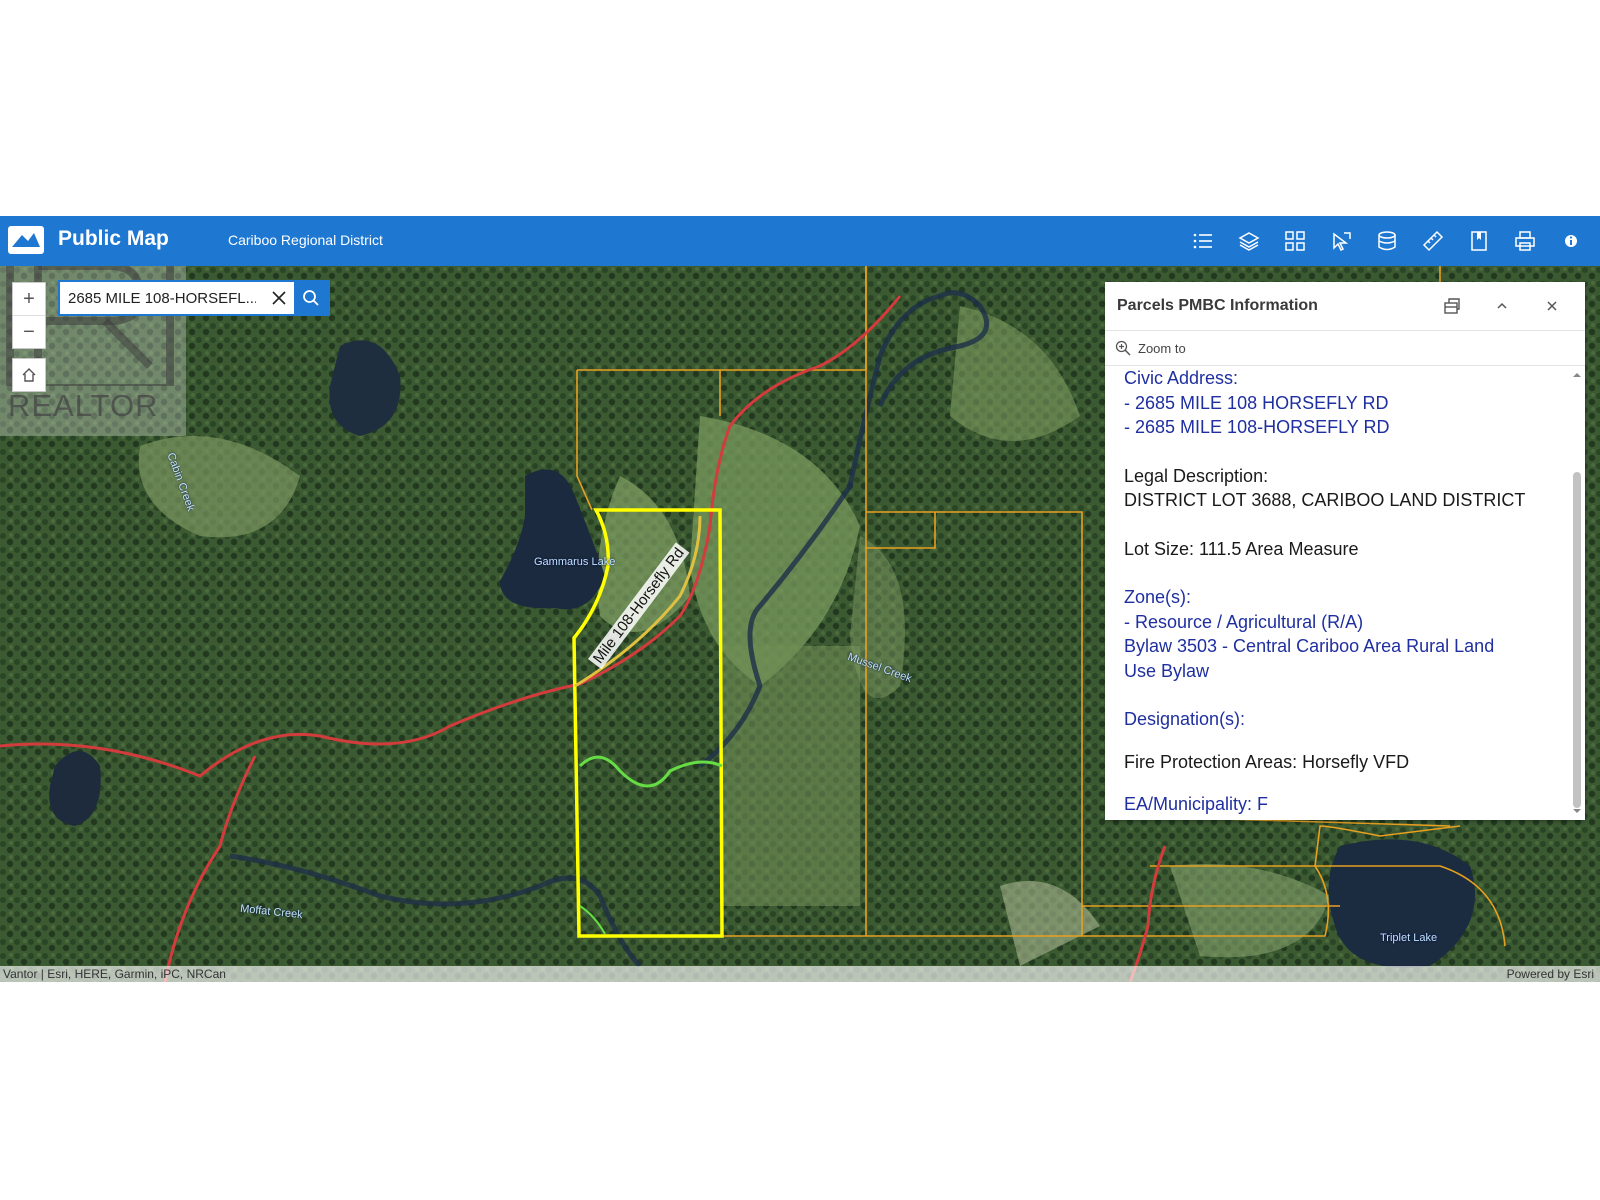 The image size is (1600, 1200). I want to click on org-name: Cariboo Regional District, so click(305, 240).